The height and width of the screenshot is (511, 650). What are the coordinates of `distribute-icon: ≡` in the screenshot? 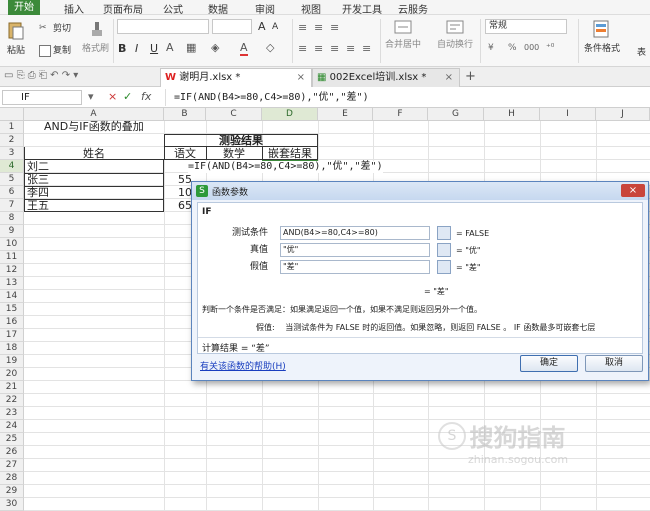 It's located at (366, 48).